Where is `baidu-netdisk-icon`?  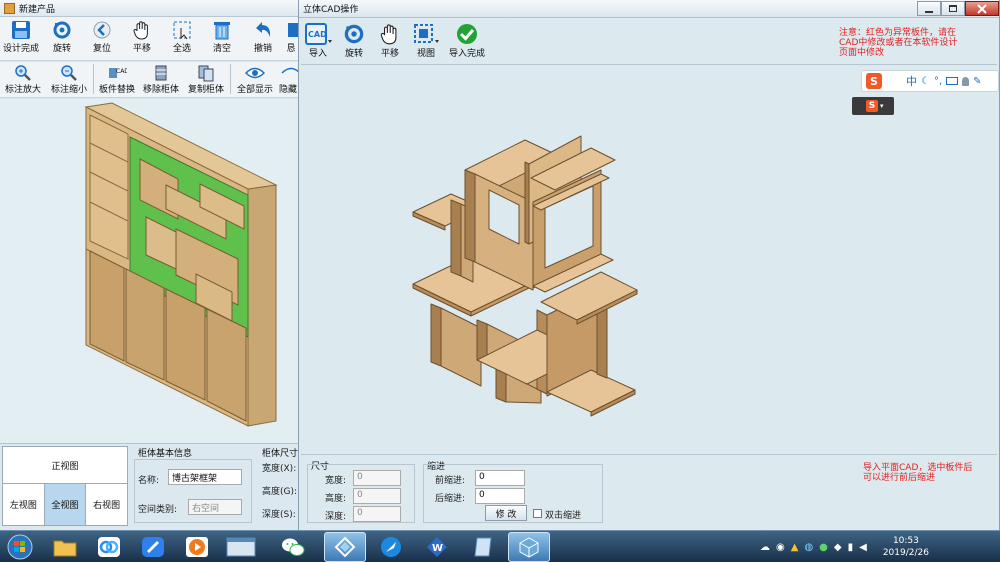 baidu-netdisk-icon is located at coordinates (109, 546).